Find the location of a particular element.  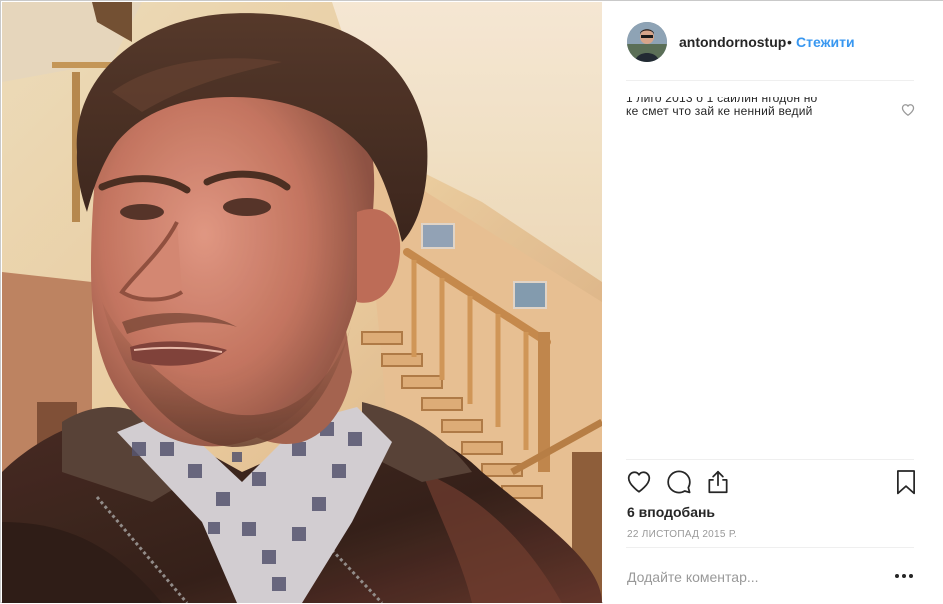

caption-line-2: ке смет что зай ке ненний ведий is located at coordinates (719, 111).